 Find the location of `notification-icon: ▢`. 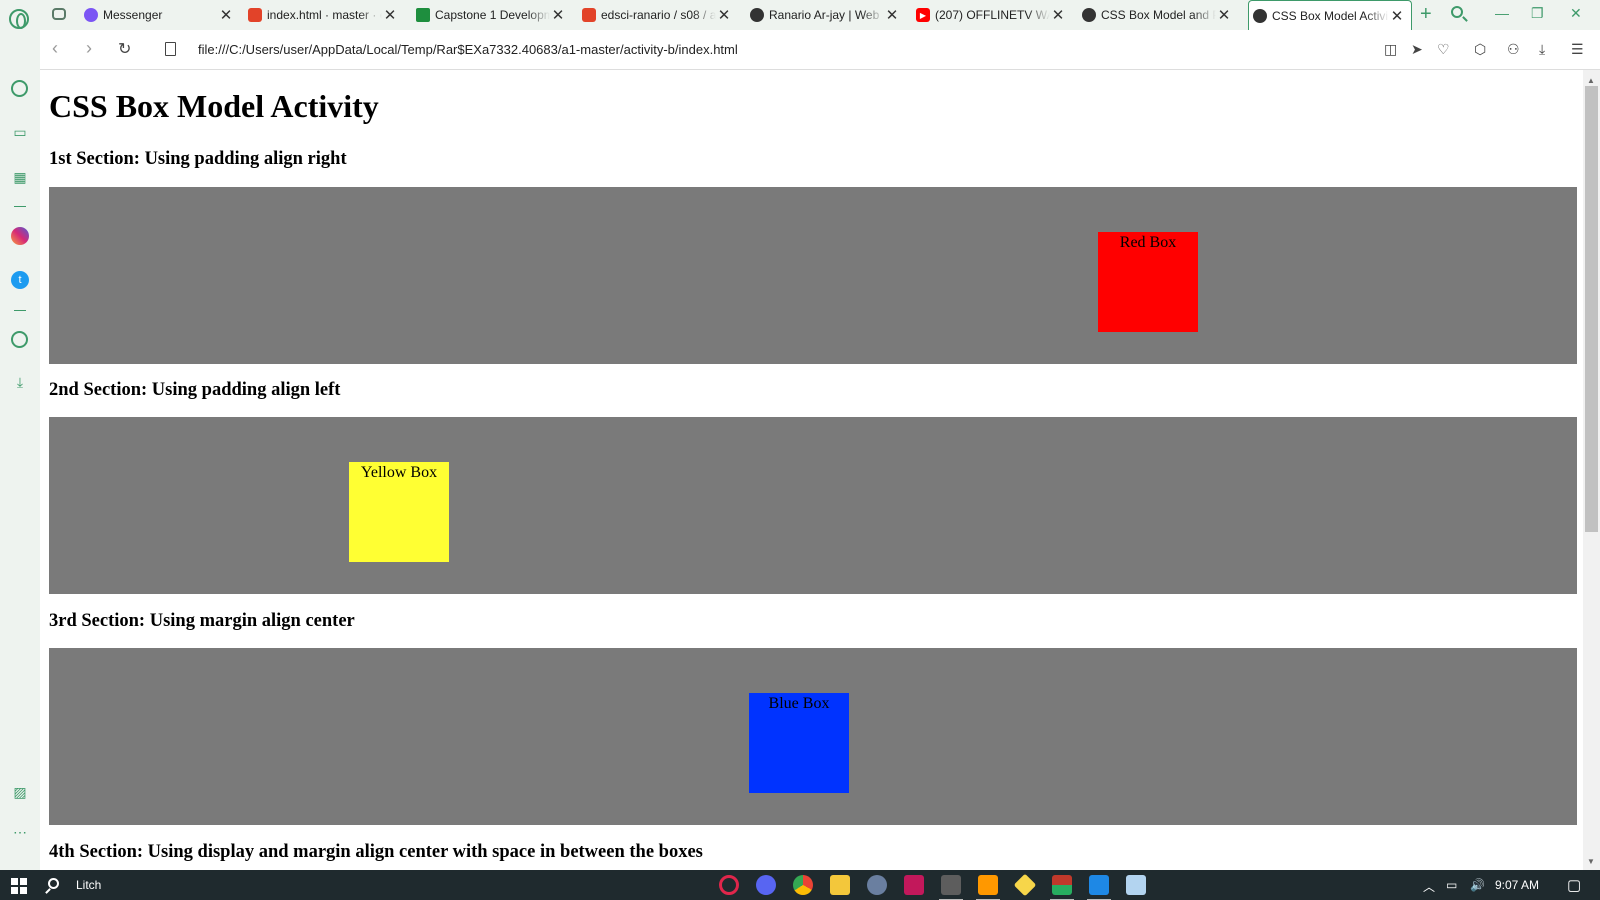

notification-icon: ▢ is located at coordinates (1574, 885).